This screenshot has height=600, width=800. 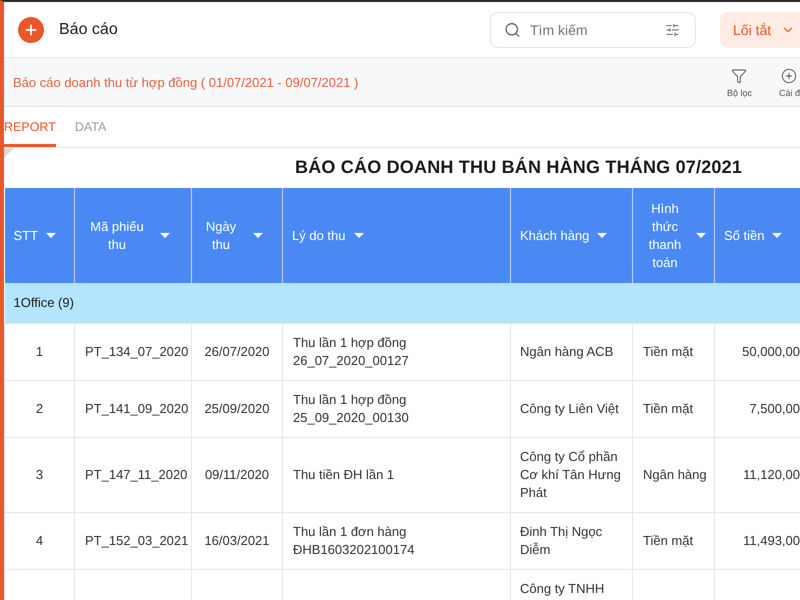 What do you see at coordinates (221, 236) in the screenshot?
I see `column-label: Ngày thu` at bounding box center [221, 236].